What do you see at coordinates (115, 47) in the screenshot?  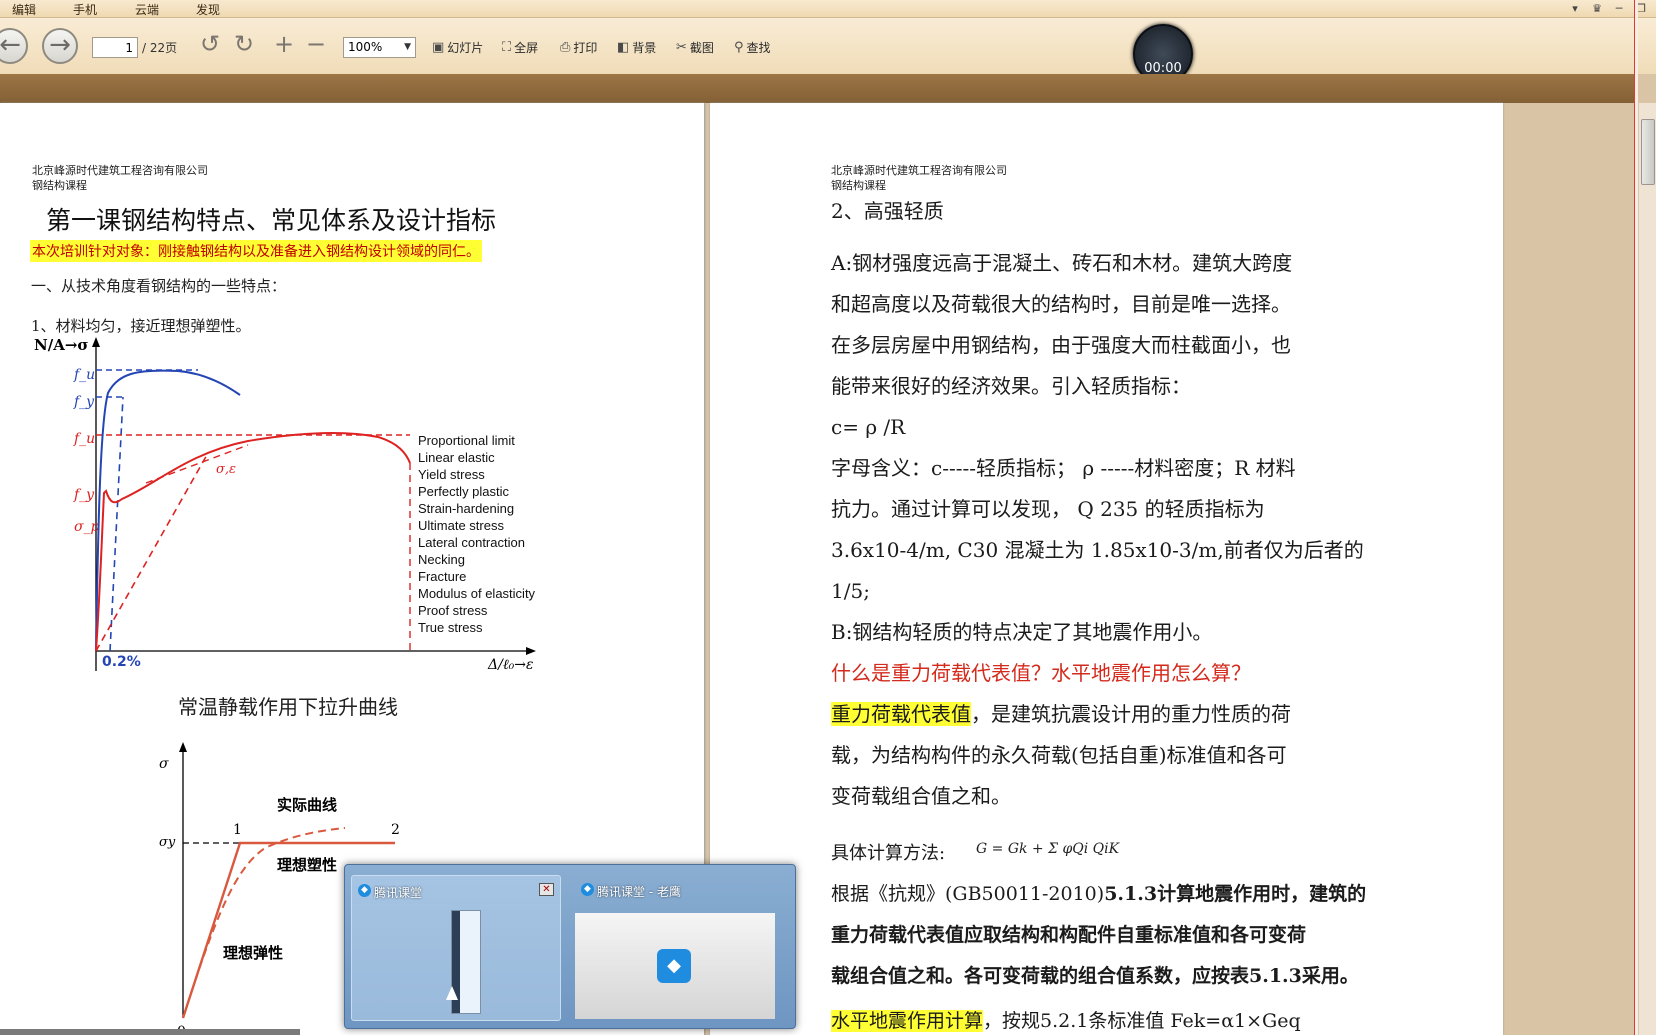 I see `page-number-input` at bounding box center [115, 47].